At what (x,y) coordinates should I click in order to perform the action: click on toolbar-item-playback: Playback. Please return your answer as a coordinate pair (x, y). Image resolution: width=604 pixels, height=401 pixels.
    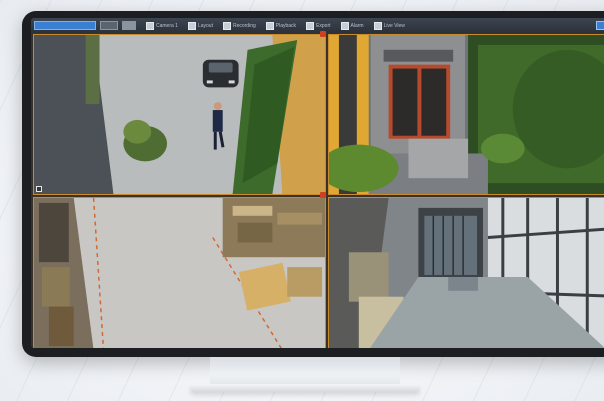
    Looking at the image, I should click on (281, 25).